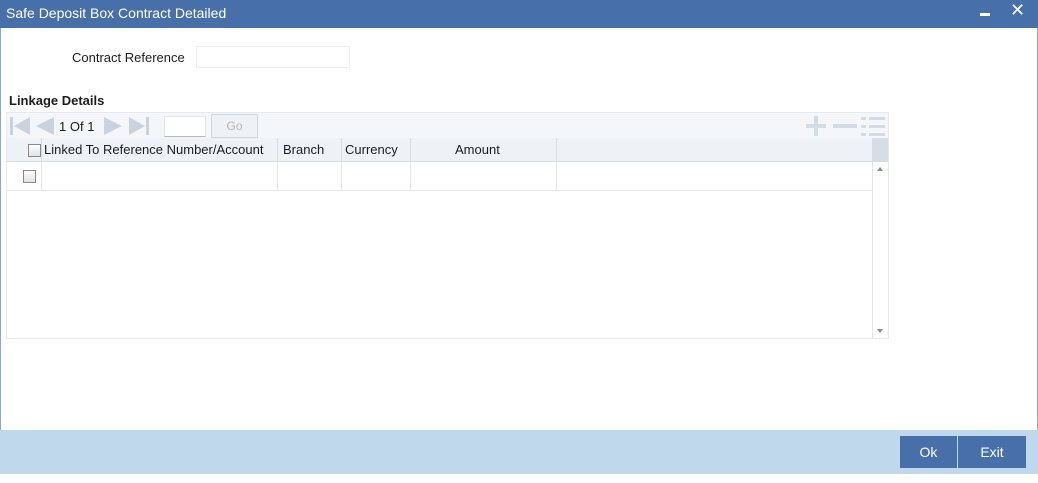 The width and height of the screenshot is (1038, 483). I want to click on row-select-cell, so click(24, 176).